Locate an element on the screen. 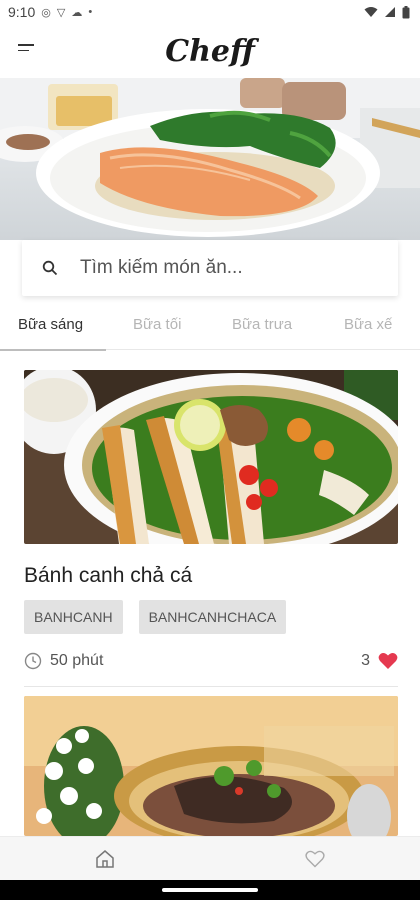 This screenshot has height=900, width=420. wifi-icon is located at coordinates (371, 12).